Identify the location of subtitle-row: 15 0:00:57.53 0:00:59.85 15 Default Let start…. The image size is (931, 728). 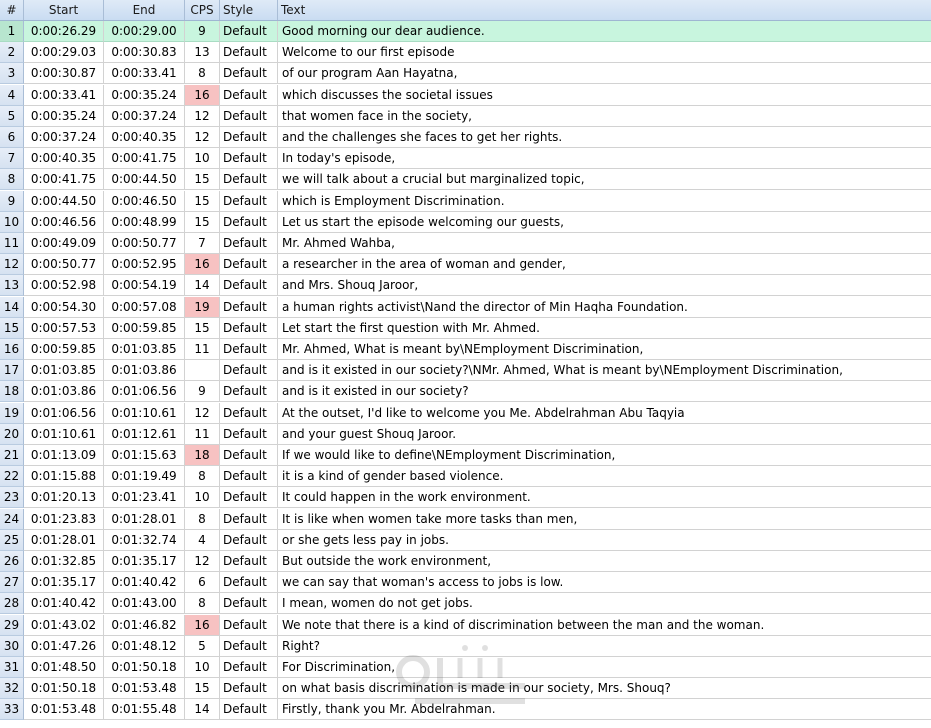
(465, 328).